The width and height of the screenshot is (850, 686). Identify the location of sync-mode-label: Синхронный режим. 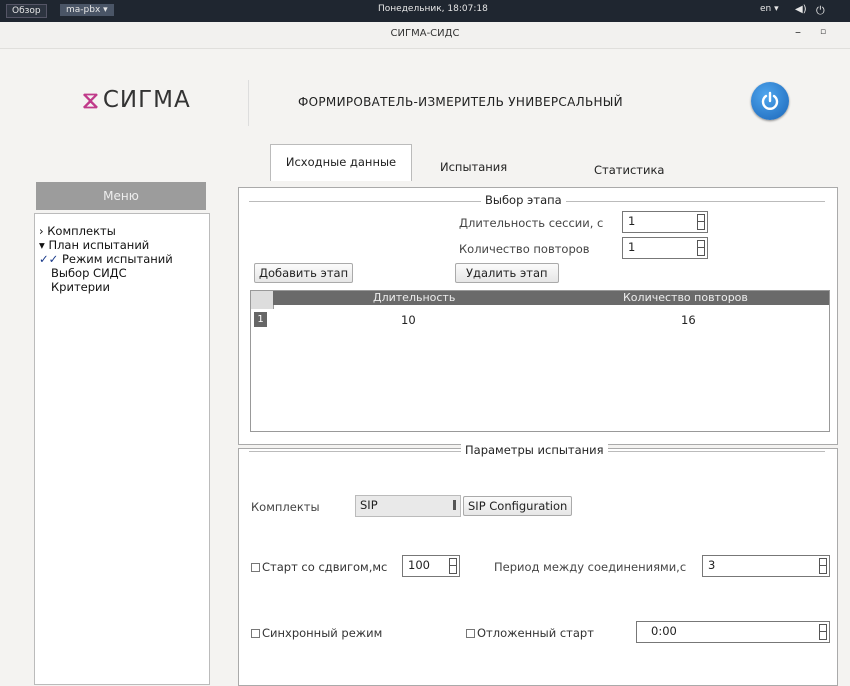
(322, 633).